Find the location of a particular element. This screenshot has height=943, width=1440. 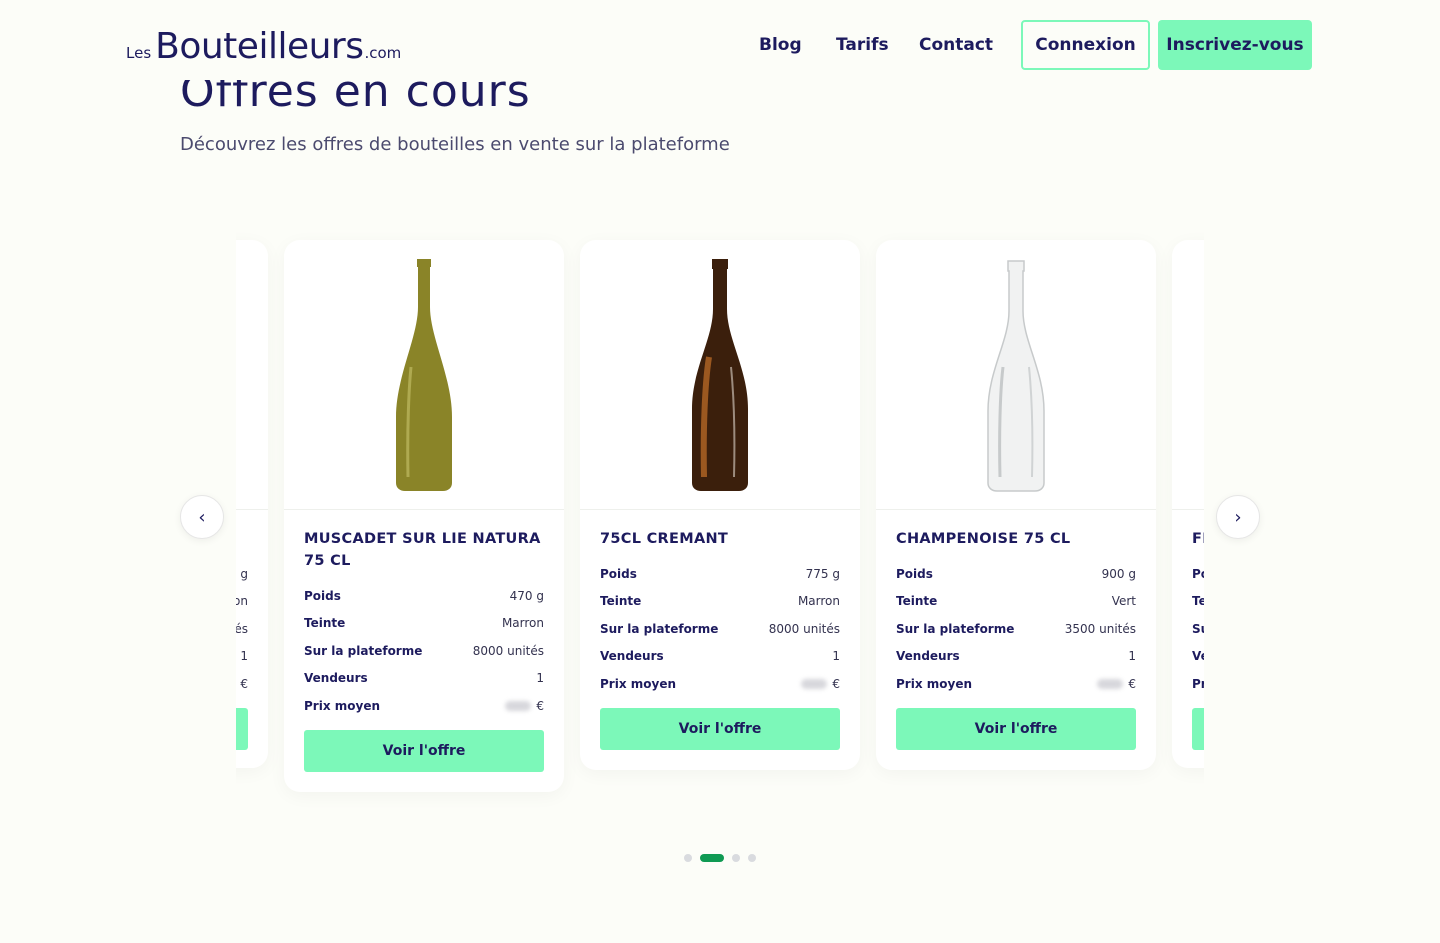

offer-stock: és is located at coordinates (242, 628).